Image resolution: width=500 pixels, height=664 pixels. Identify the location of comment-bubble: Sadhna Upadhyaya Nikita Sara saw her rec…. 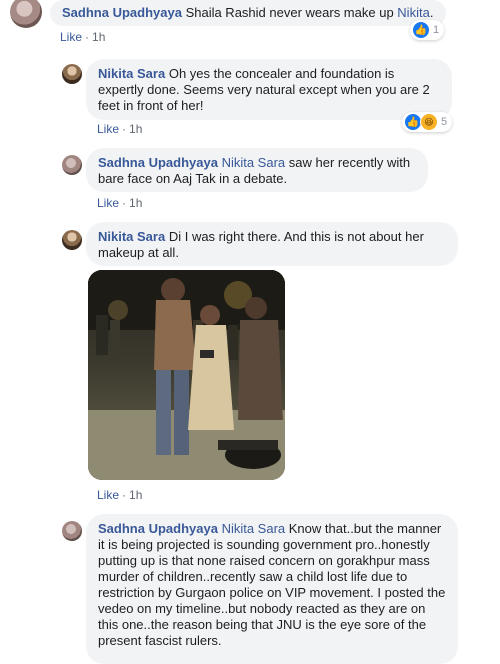
(257, 170).